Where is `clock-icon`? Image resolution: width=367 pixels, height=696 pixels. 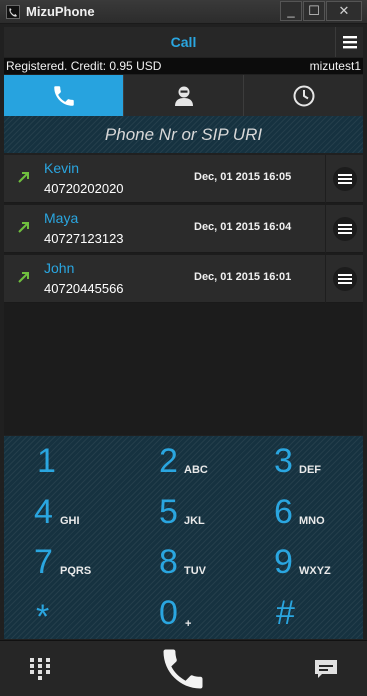
clock-icon is located at coordinates (303, 95).